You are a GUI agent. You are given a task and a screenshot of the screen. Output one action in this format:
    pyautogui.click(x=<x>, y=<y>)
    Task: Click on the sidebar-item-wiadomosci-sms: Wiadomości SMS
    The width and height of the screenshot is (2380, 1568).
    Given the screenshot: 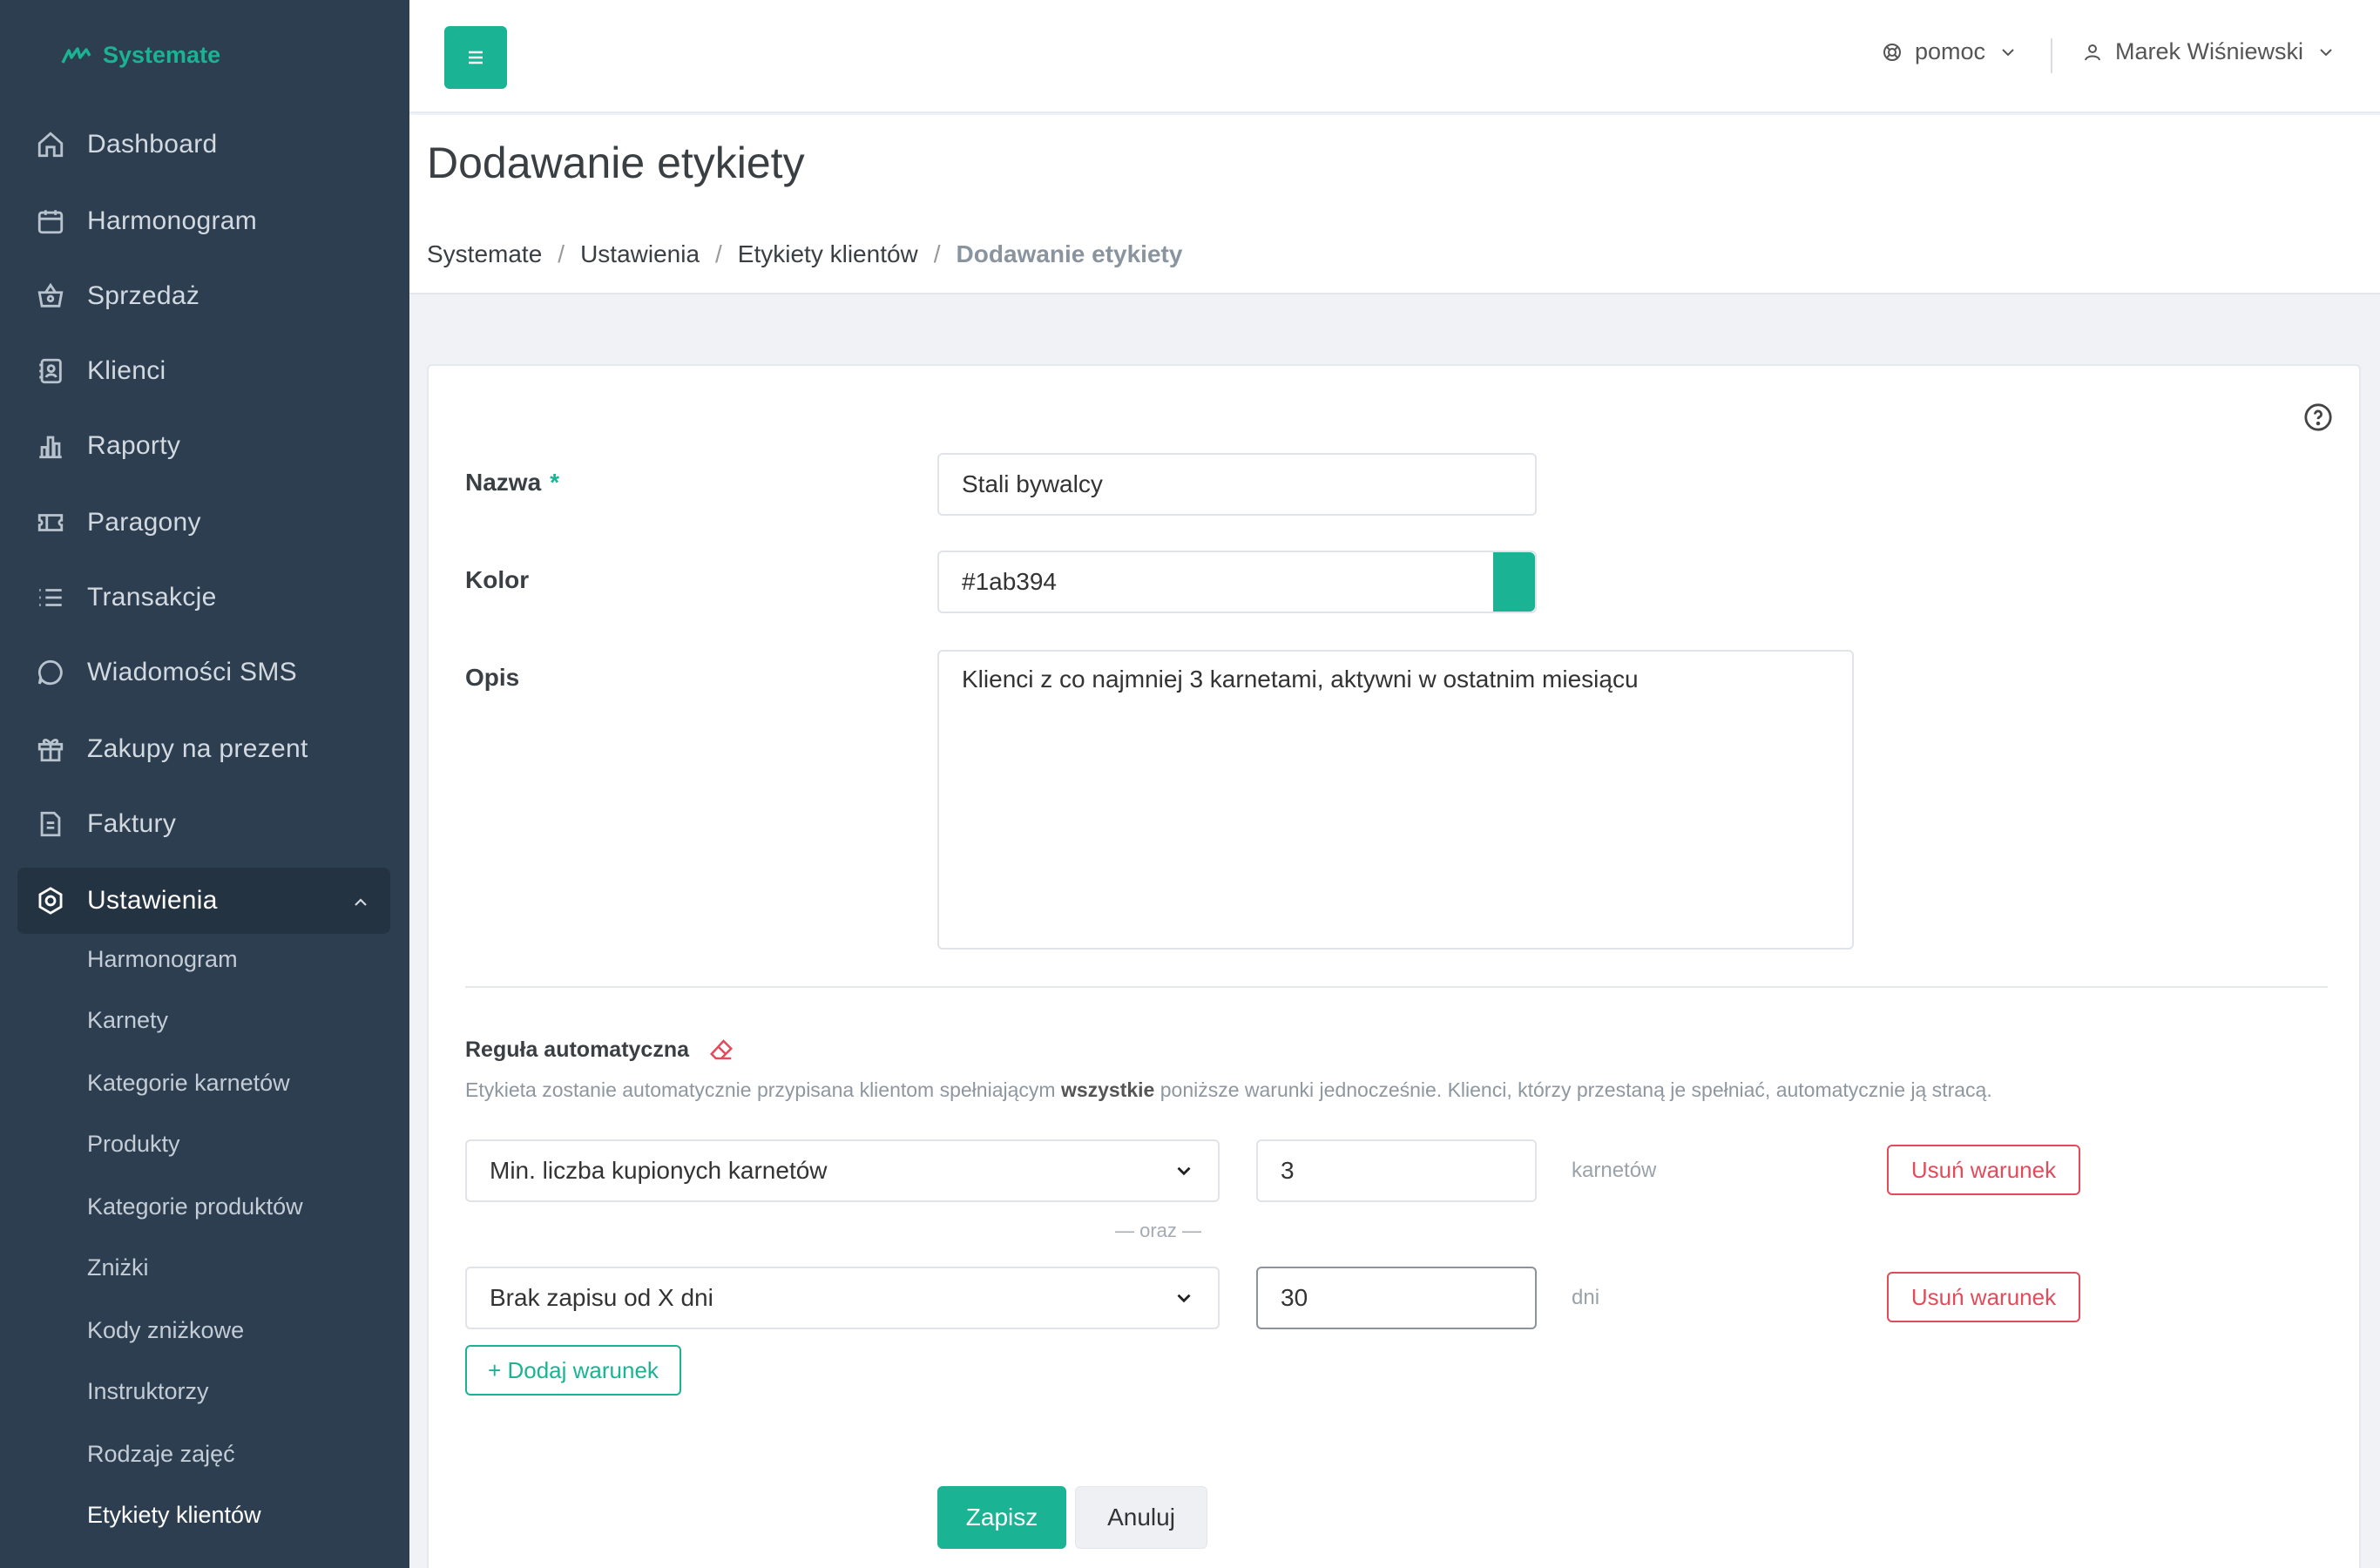 What is the action you would take?
    pyautogui.click(x=203, y=672)
    